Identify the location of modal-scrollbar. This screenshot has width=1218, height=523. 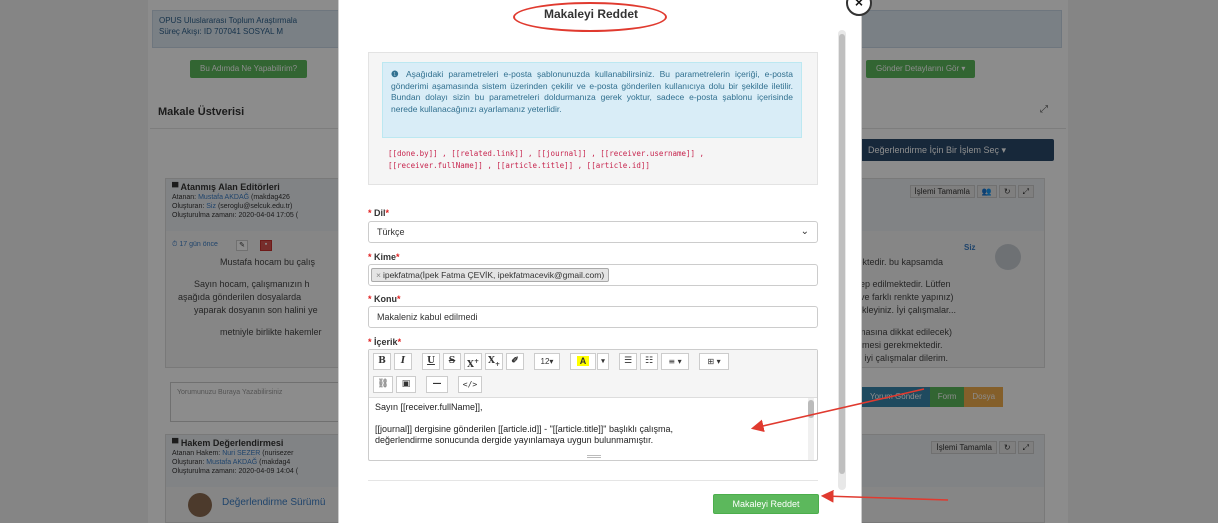
(842, 260).